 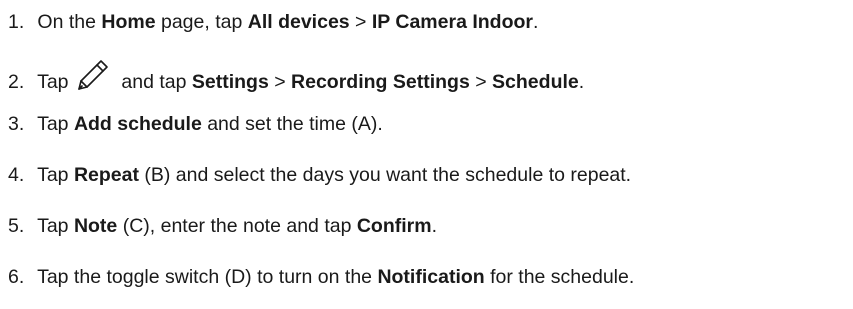 What do you see at coordinates (106, 175) in the screenshot?
I see `step-text-bold: Repeat` at bounding box center [106, 175].